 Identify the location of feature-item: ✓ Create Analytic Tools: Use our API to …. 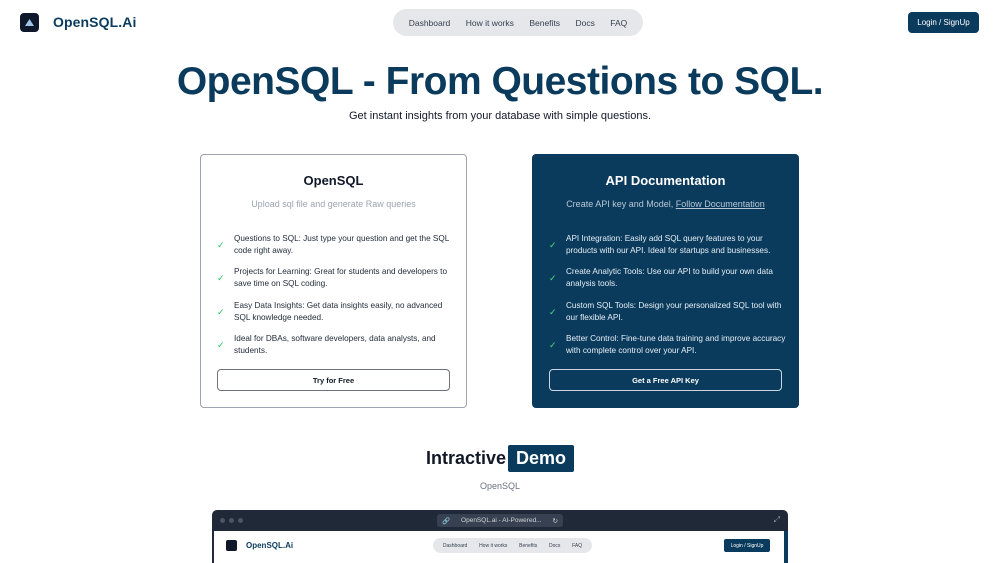
(669, 279).